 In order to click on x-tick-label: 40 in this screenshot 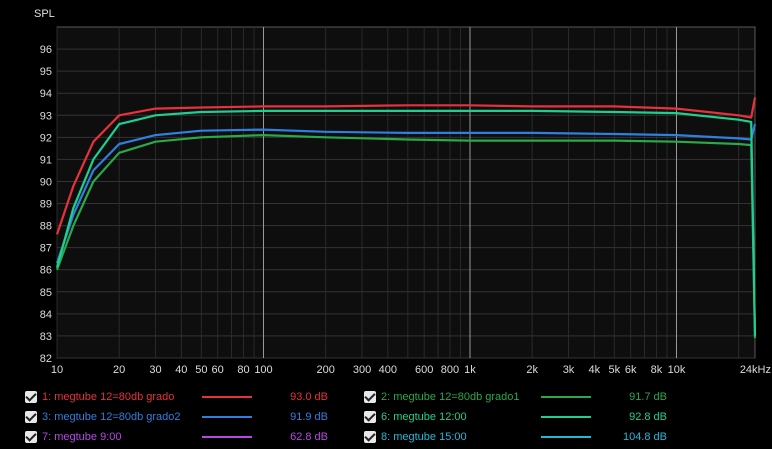, I will do `click(181, 370)`.